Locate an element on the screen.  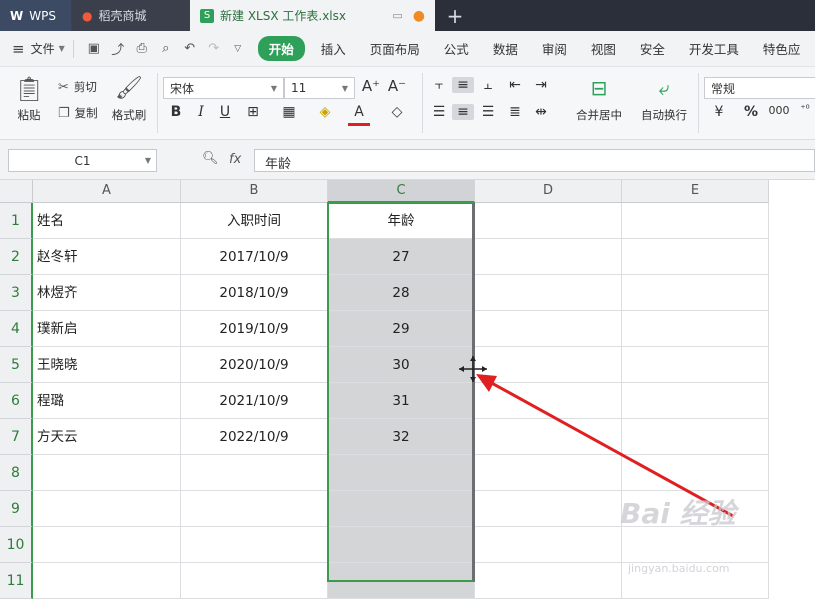
cell-b3: 2018/10/9 is located at coordinates (254, 293).